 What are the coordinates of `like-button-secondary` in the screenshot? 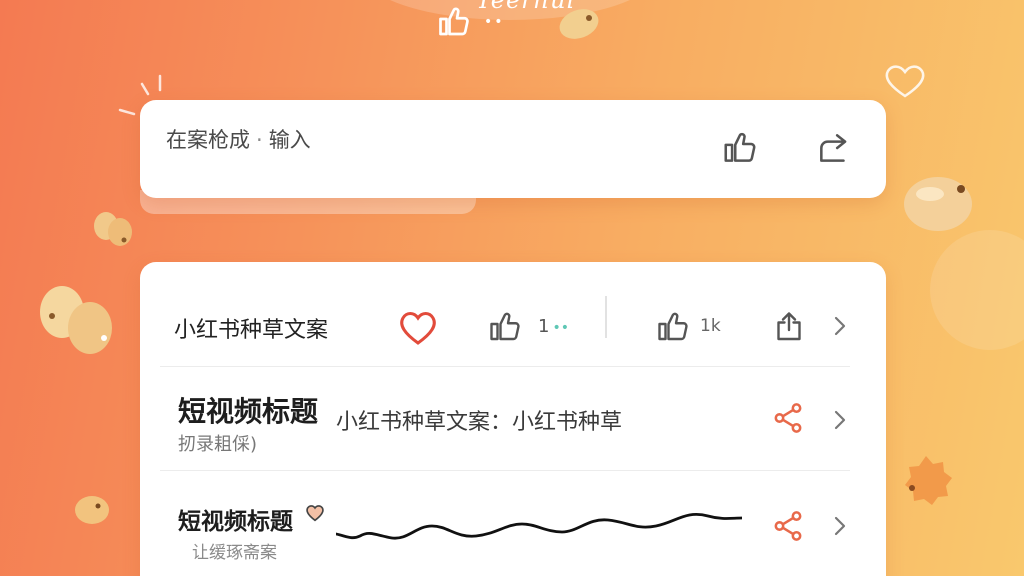 It's located at (673, 327).